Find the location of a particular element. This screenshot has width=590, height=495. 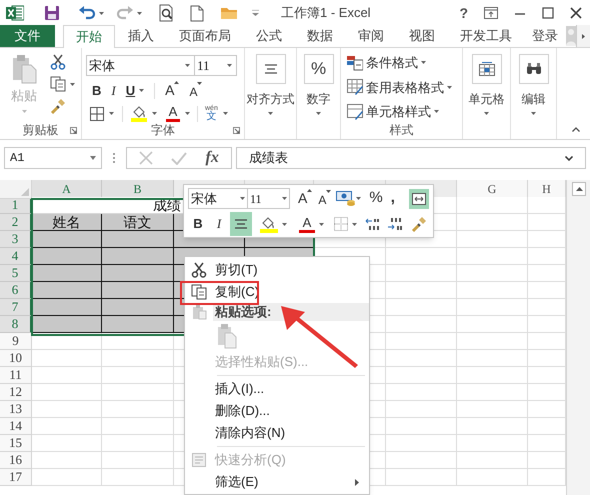

group-label: 样式 is located at coordinates (402, 130).